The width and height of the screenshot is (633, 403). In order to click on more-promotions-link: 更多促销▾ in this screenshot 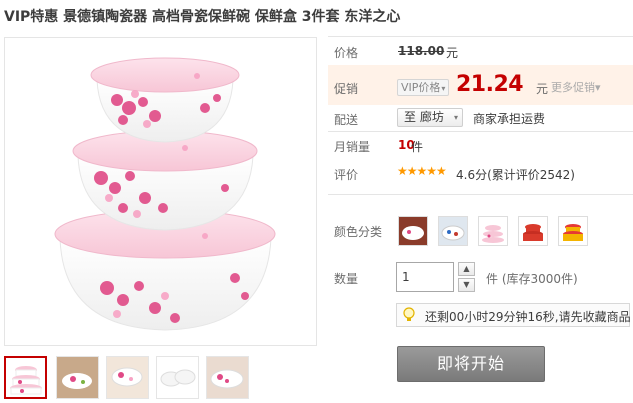, I will do `click(576, 87)`.